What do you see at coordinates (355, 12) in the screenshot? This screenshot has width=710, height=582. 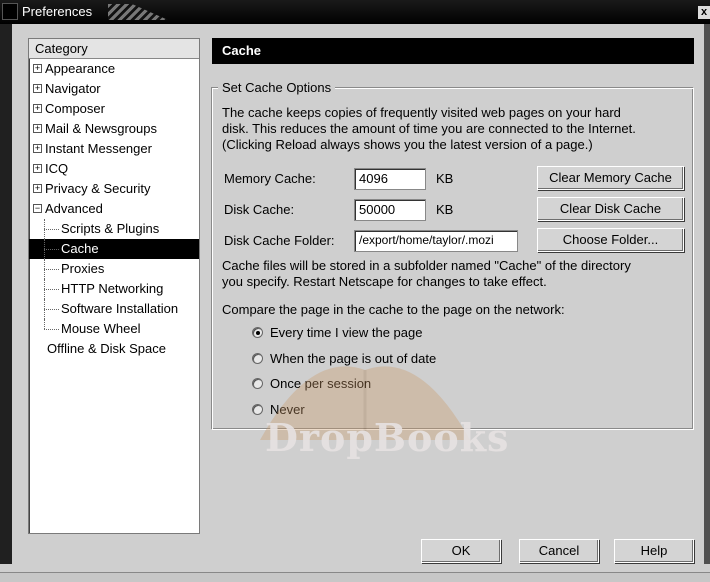 I see `title-bar: Preferences x` at bounding box center [355, 12].